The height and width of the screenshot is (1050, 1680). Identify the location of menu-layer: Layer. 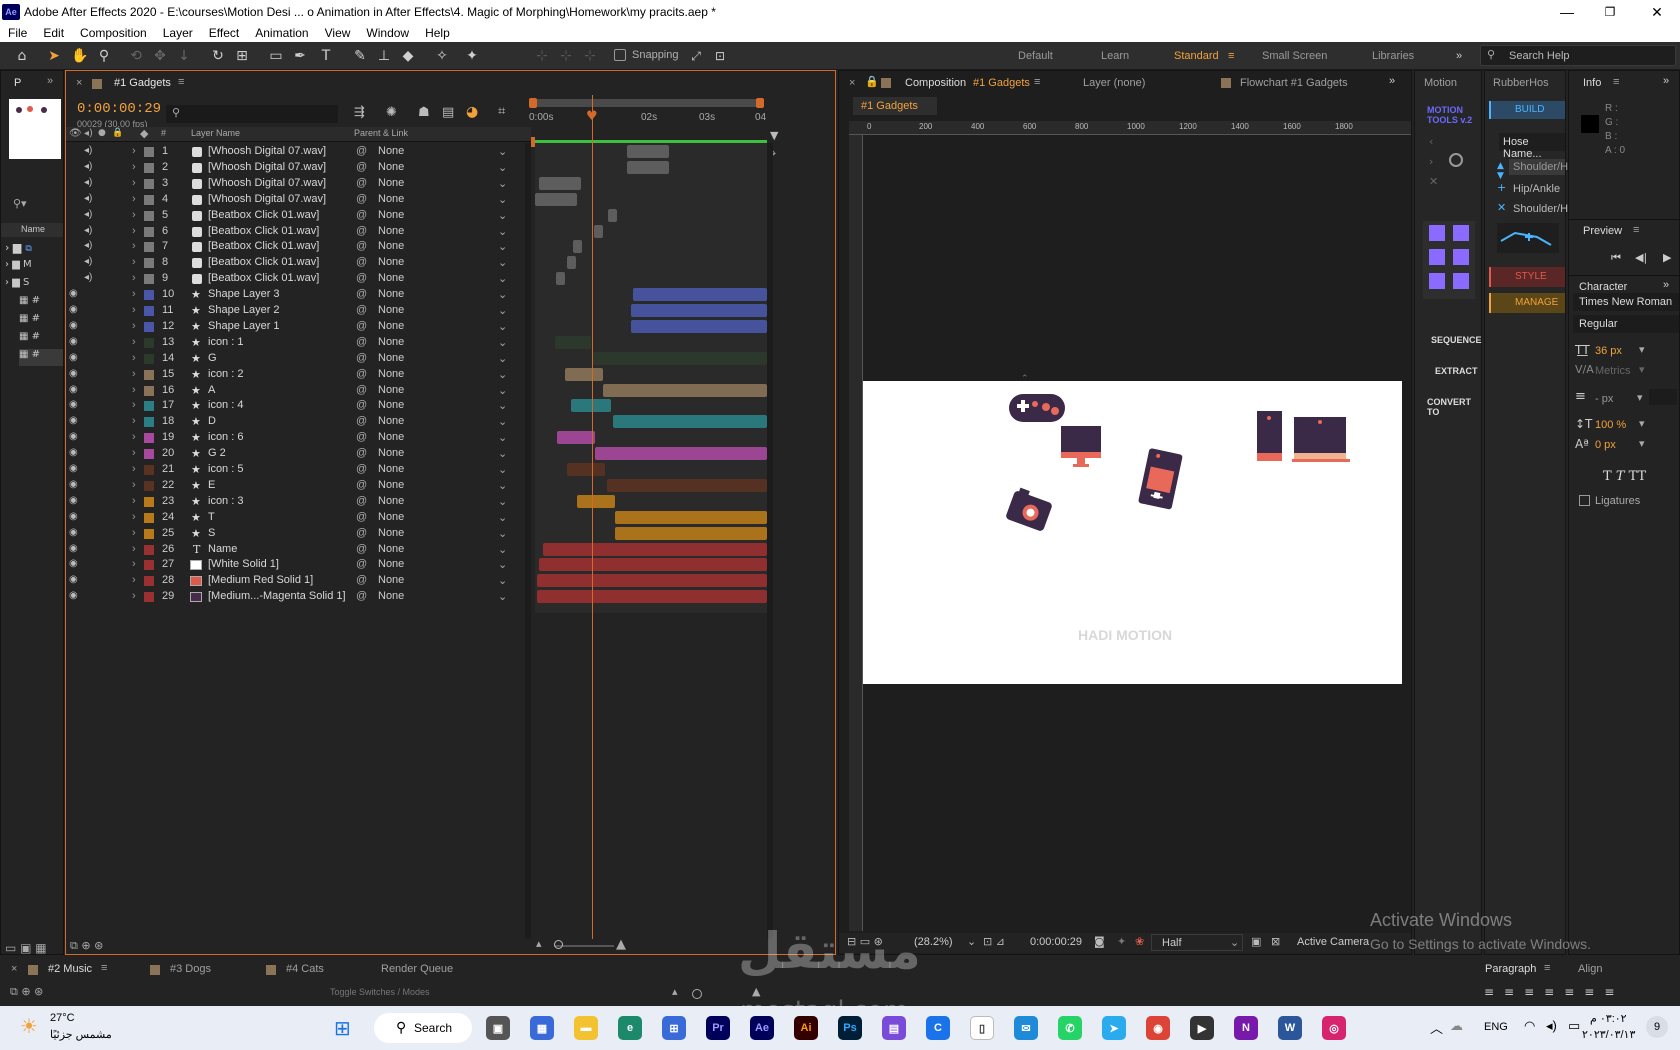
(178, 33).